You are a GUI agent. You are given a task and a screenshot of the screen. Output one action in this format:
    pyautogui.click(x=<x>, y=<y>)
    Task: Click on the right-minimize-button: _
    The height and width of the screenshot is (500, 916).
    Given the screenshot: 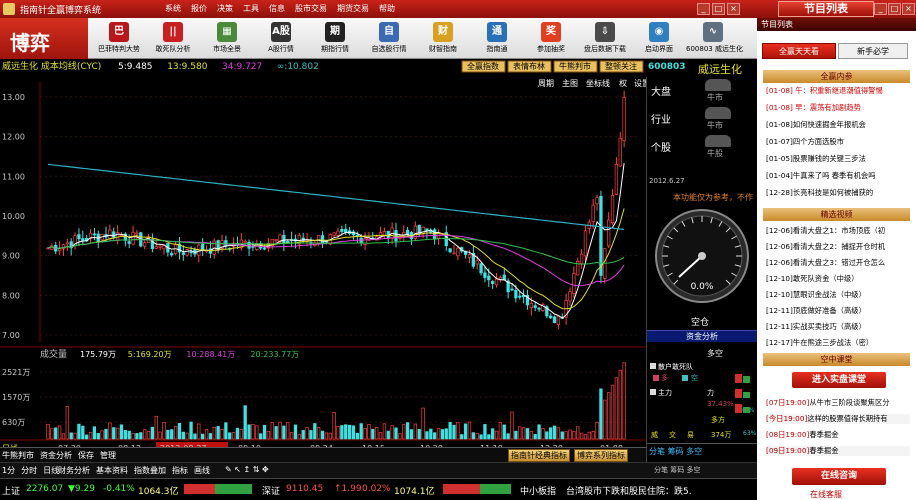 What is the action you would take?
    pyautogui.click(x=880, y=9)
    